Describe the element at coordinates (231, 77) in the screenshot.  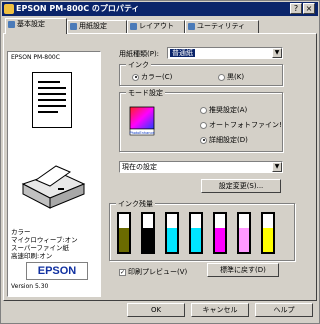
I see `ink-black-radio: 黒(K)` at that location.